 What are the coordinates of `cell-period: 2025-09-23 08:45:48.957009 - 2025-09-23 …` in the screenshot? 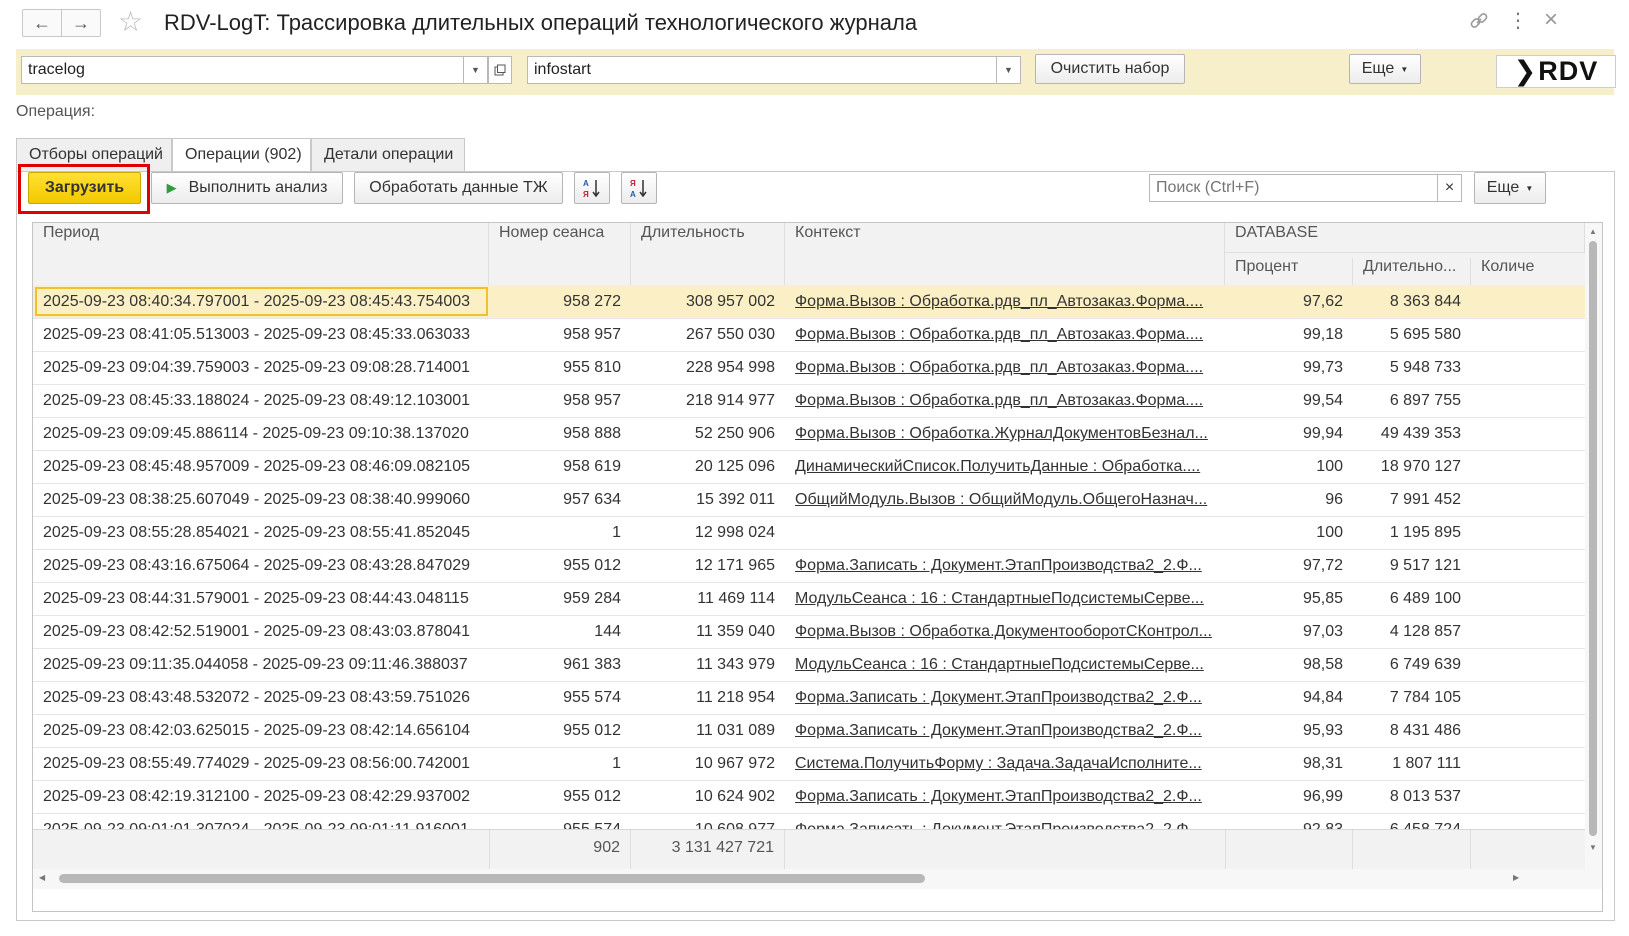 It's located at (257, 466).